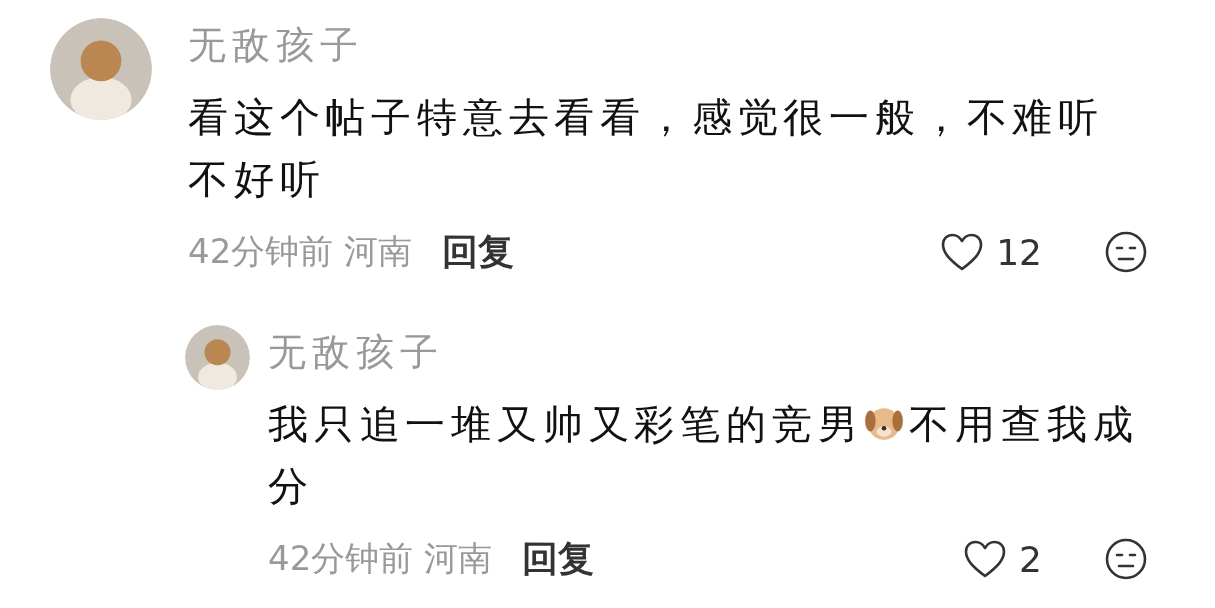  What do you see at coordinates (1030, 559) in the screenshot?
I see `like-count: 2` at bounding box center [1030, 559].